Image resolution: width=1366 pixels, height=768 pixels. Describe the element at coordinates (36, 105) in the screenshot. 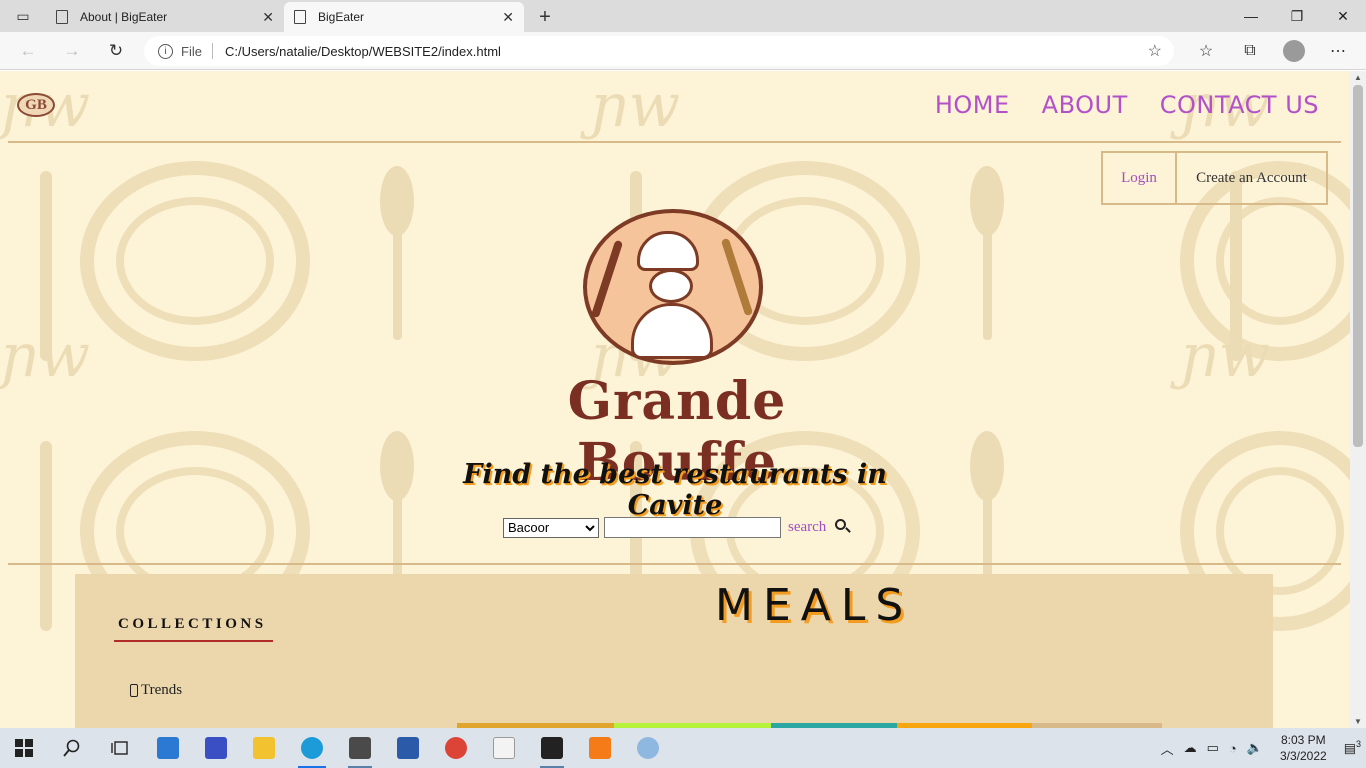

I see `site-logo: GB` at that location.